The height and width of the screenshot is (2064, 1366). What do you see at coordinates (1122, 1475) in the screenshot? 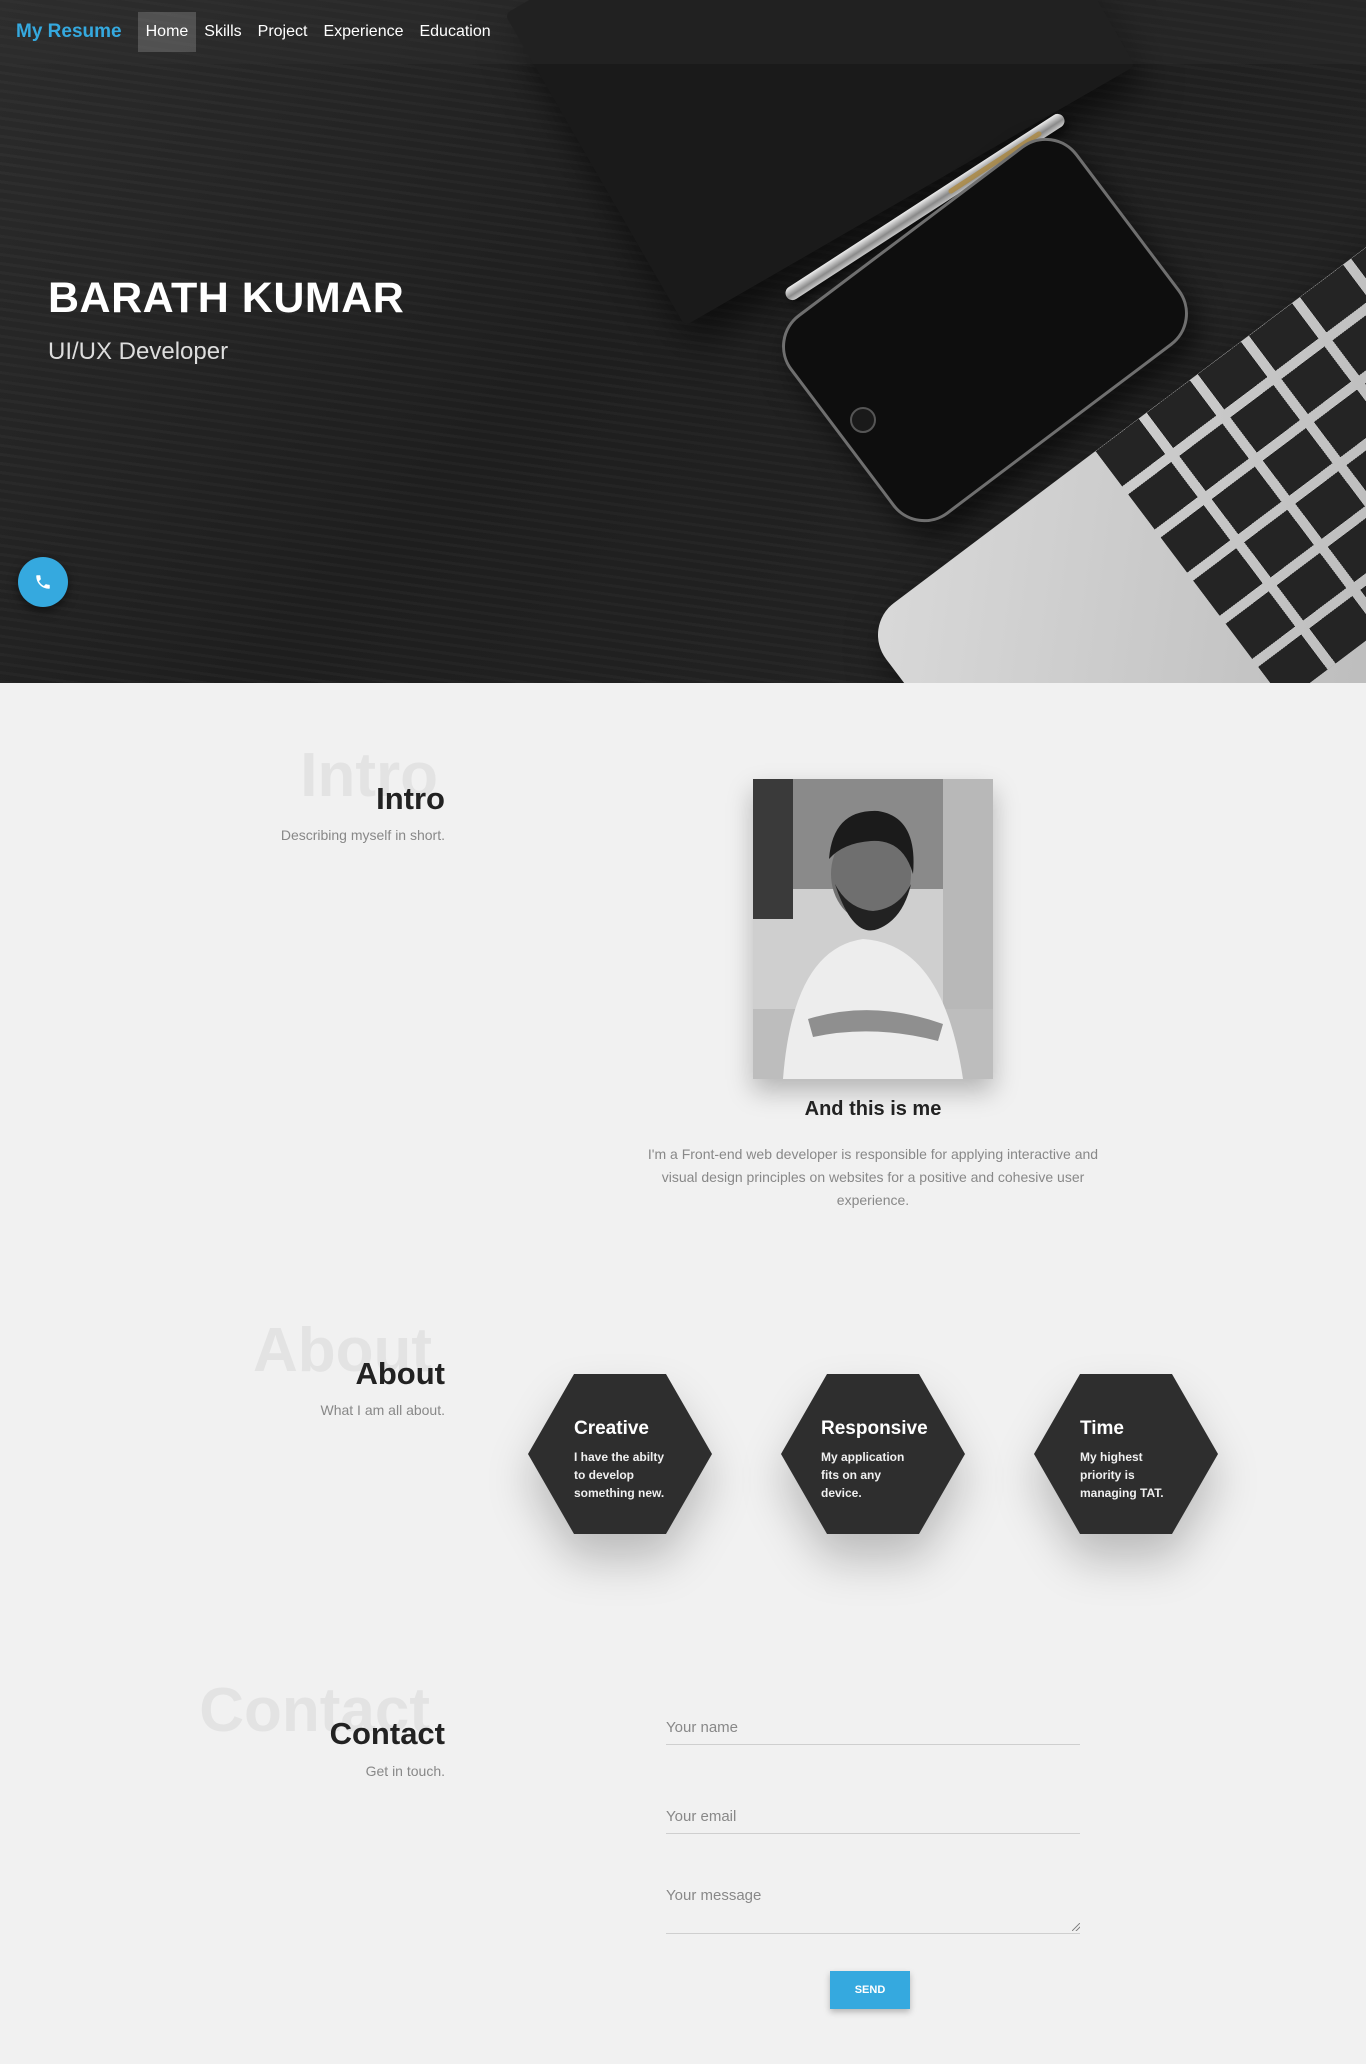
I see `about-card-text: My highest priority is managing TAT.` at bounding box center [1122, 1475].